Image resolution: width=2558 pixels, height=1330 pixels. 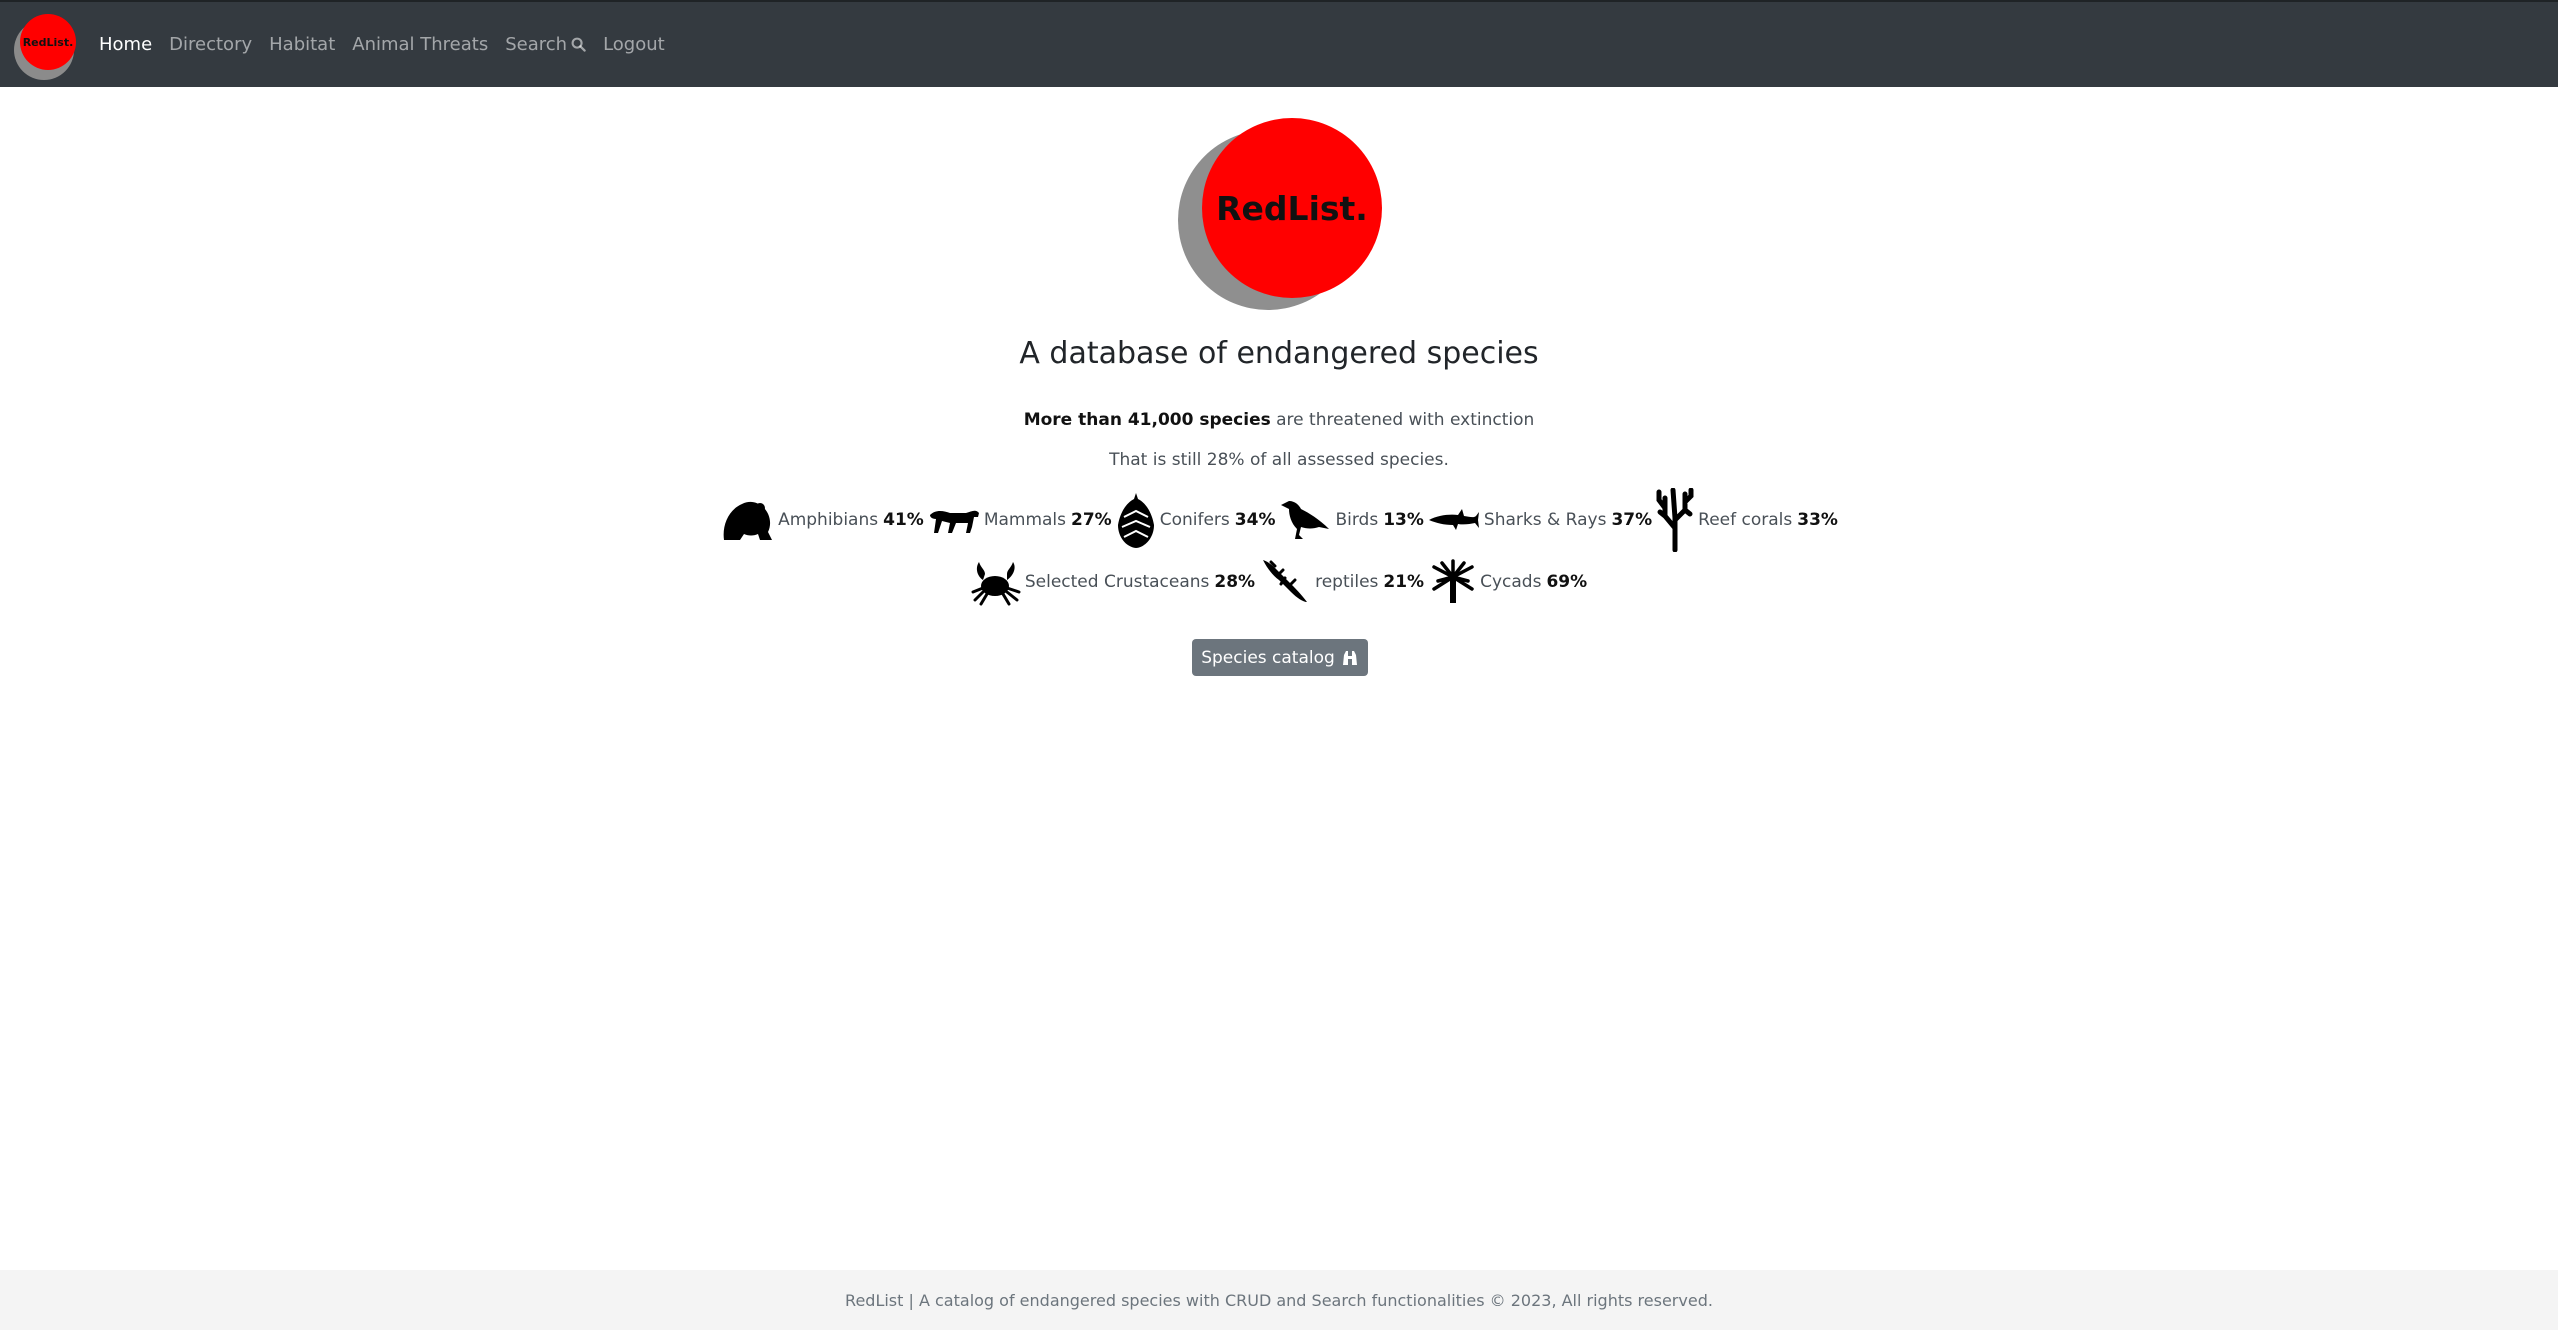 What do you see at coordinates (1453, 581) in the screenshot?
I see `palm-icon` at bounding box center [1453, 581].